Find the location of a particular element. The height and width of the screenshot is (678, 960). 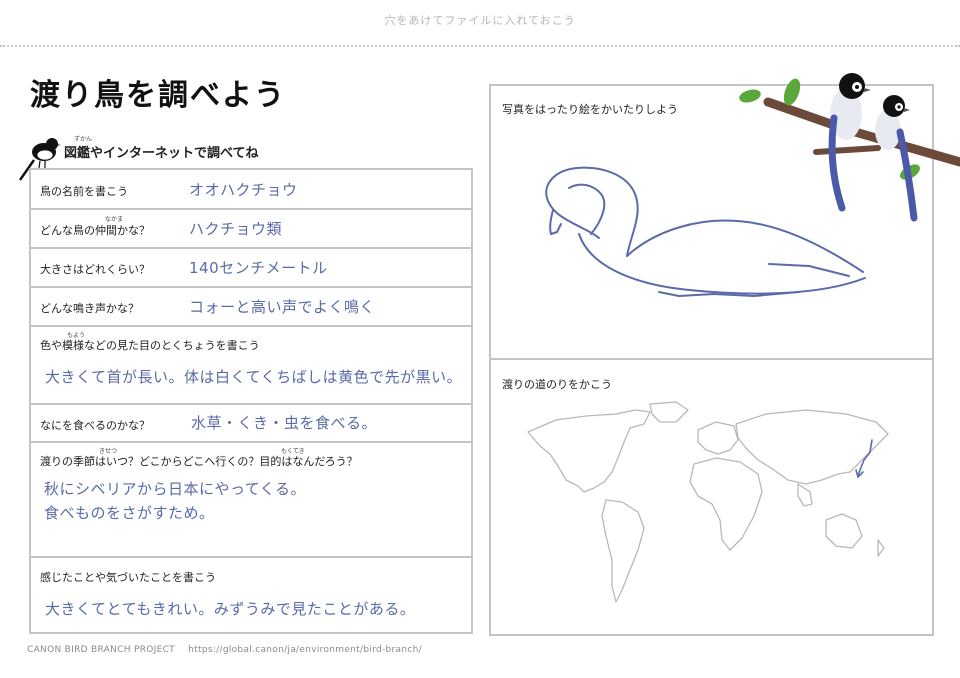

answer-field: 水草・くき・虫を食べる。 is located at coordinates (284, 422).